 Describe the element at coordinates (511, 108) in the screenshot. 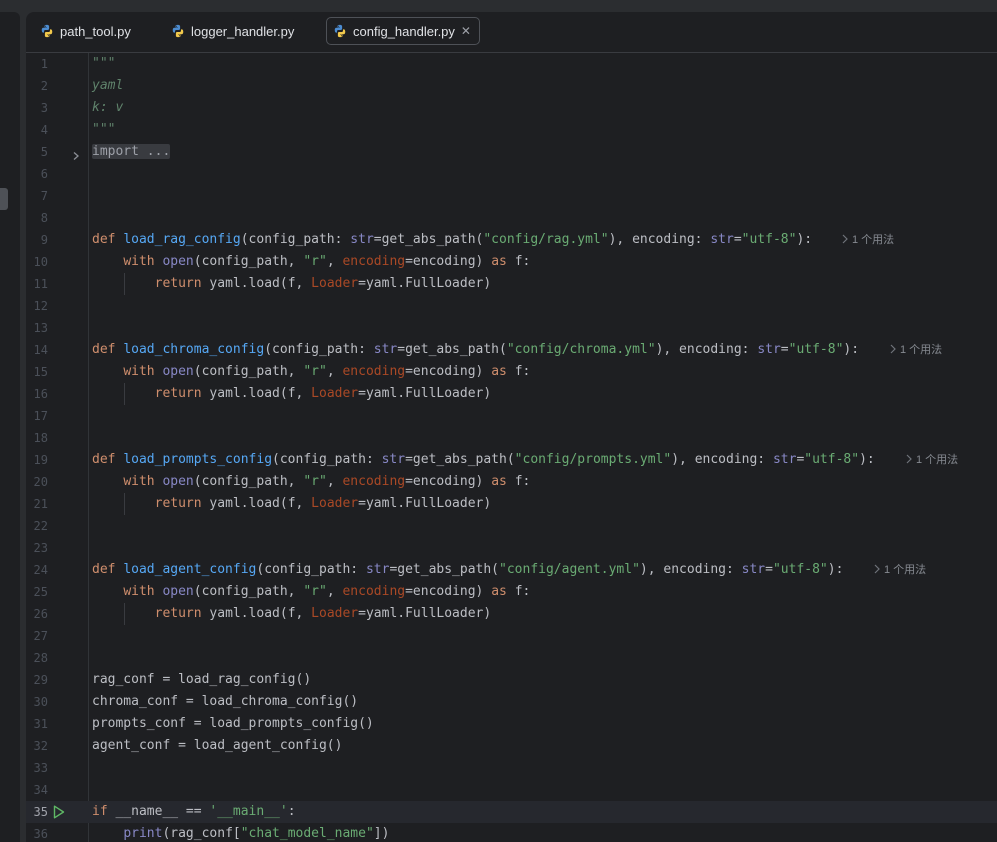

I see `code-line: 3 k: v` at that location.